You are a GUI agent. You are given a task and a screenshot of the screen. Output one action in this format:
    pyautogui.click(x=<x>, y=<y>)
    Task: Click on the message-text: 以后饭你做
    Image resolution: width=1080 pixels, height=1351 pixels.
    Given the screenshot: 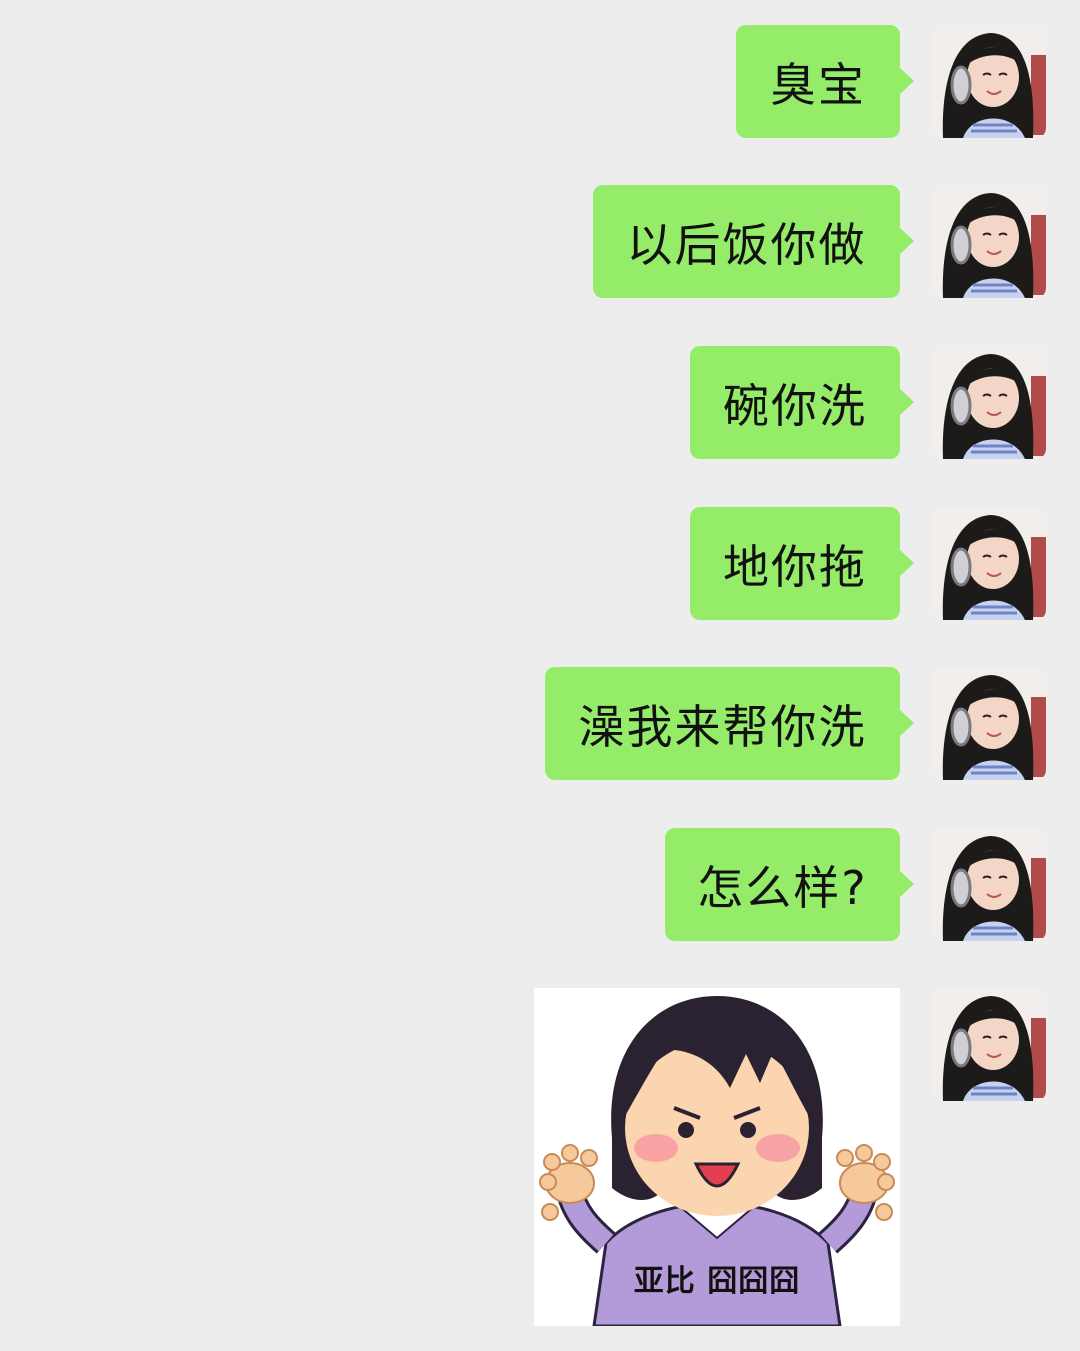 What is the action you would take?
    pyautogui.click(x=746, y=244)
    